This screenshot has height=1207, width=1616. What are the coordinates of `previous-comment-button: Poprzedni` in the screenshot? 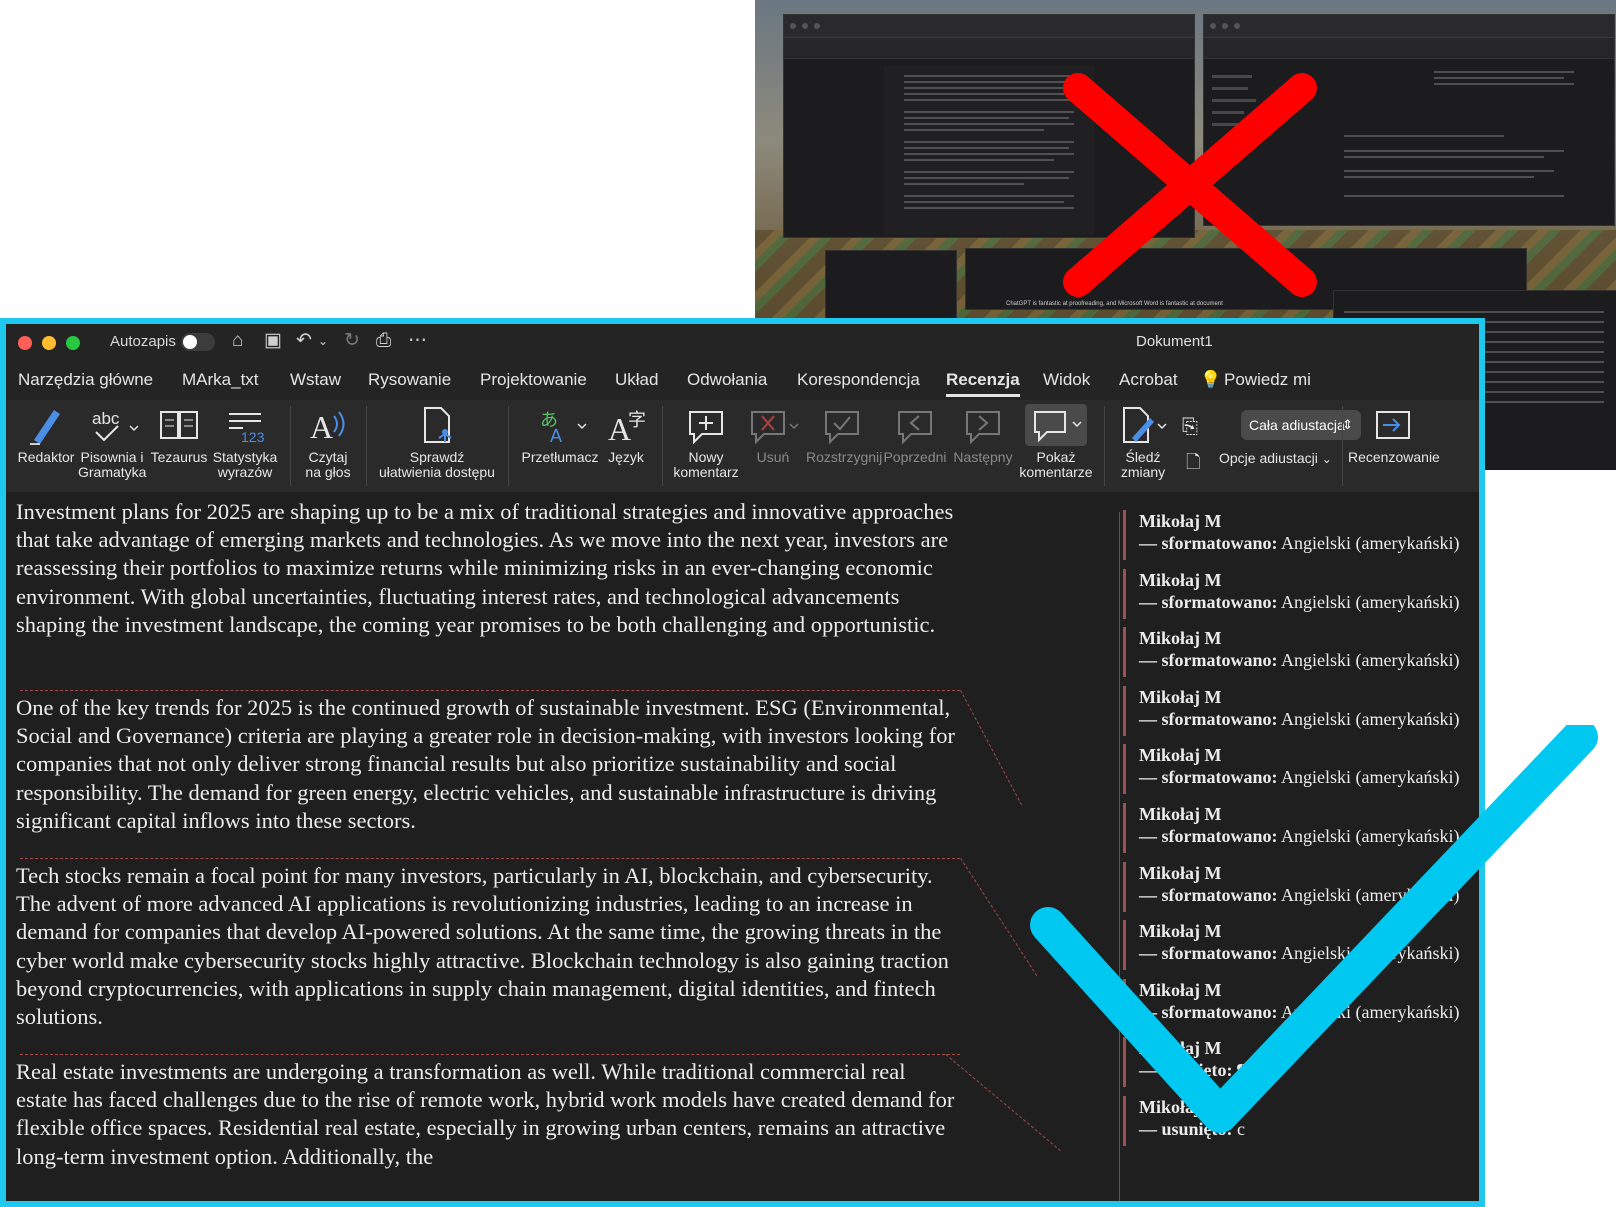 It's located at (915, 434).